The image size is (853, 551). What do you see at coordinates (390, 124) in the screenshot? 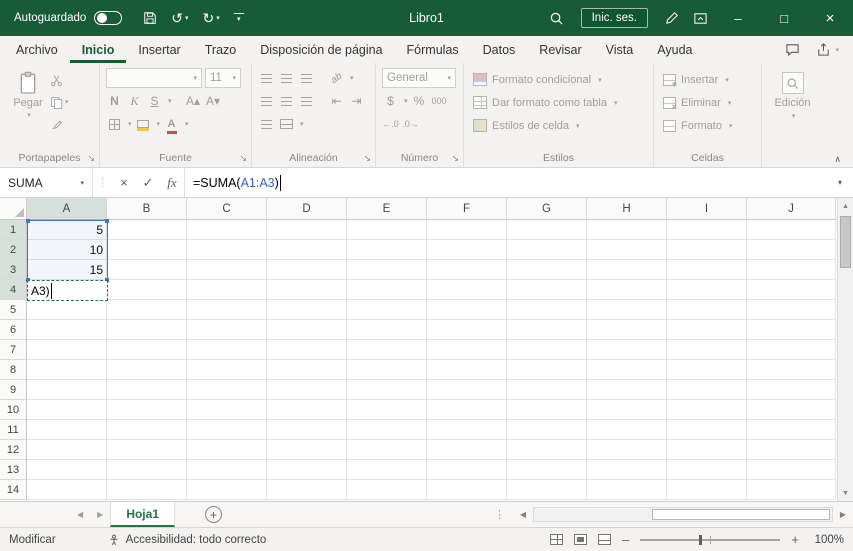
I see `increase-decimal-button: ←.0` at bounding box center [390, 124].